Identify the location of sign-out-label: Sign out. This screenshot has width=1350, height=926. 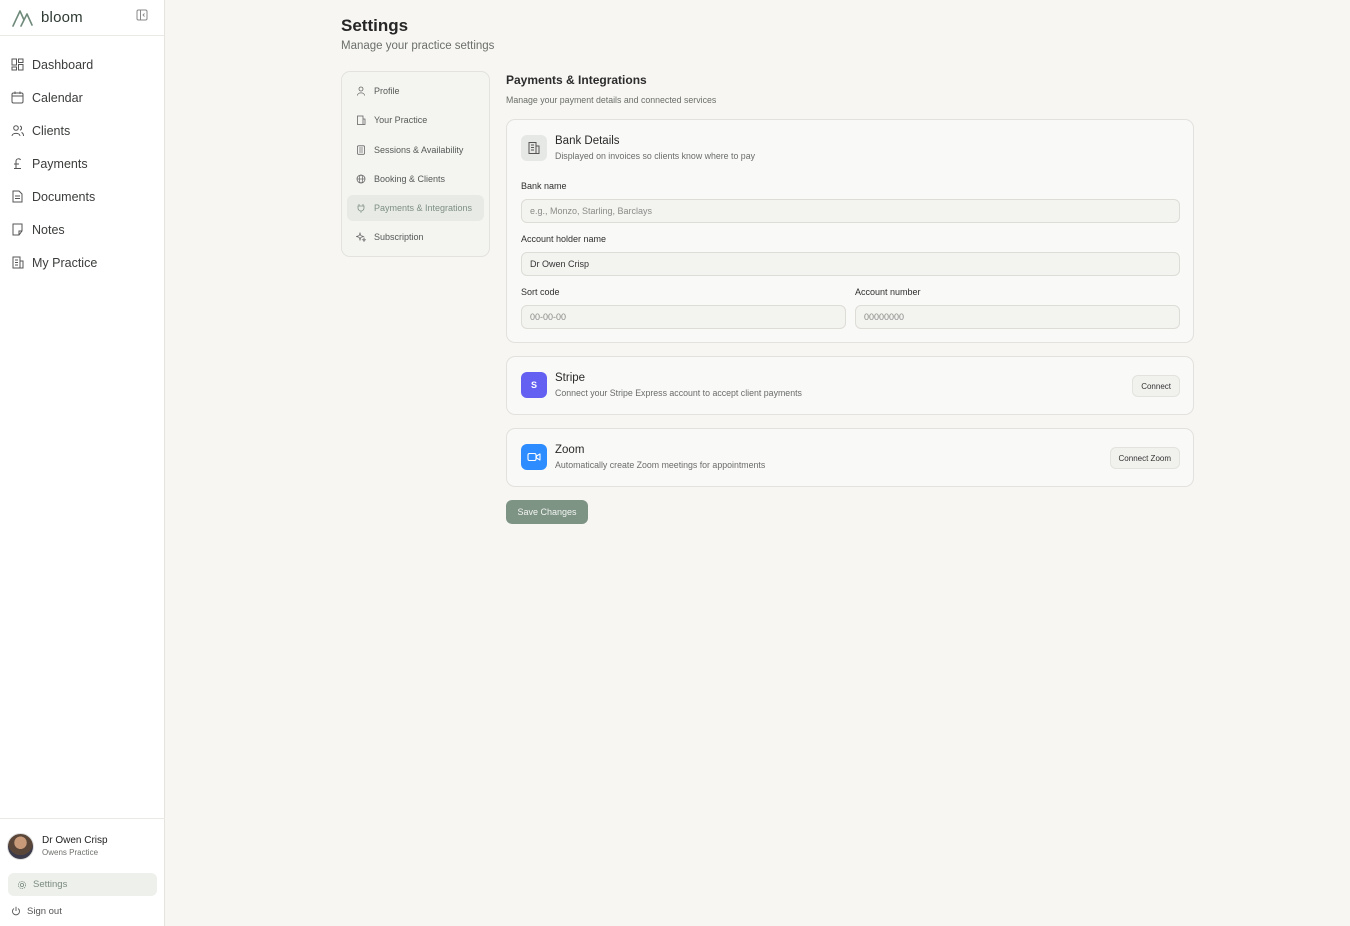
(44, 911).